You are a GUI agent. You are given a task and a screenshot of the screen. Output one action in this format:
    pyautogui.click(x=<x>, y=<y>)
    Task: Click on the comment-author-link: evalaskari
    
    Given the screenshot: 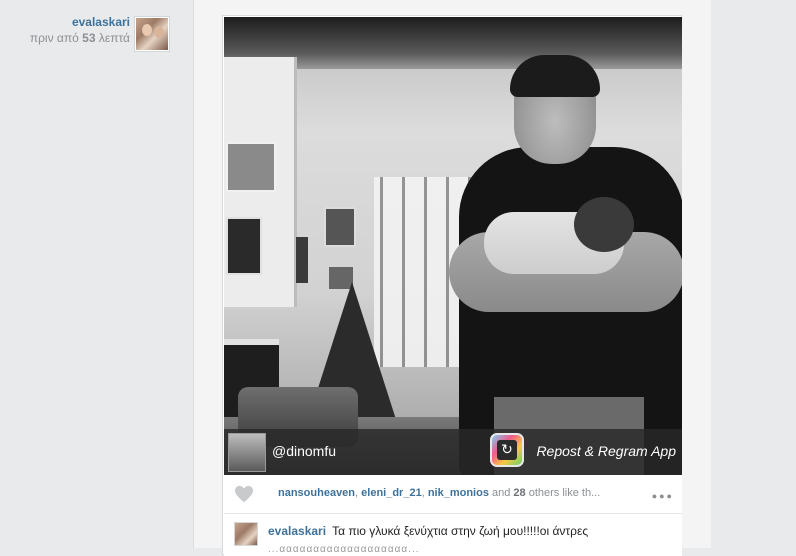 What is the action you would take?
    pyautogui.click(x=297, y=531)
    